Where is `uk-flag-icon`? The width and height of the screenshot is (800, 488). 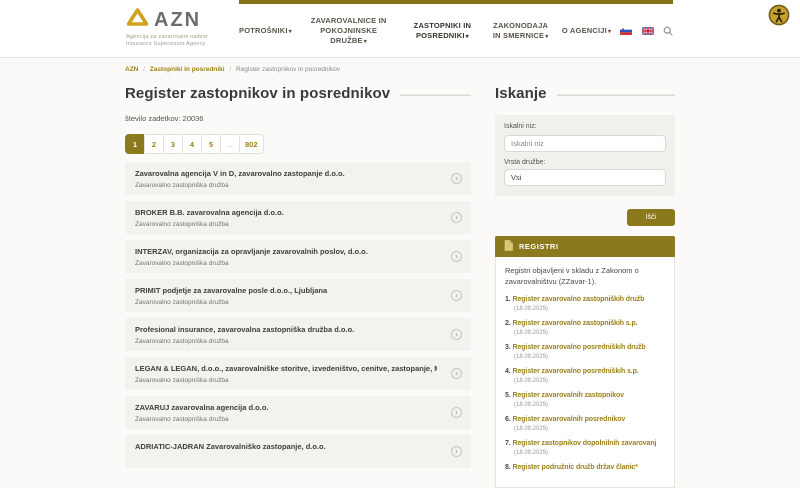
uk-flag-icon is located at coordinates (647, 31).